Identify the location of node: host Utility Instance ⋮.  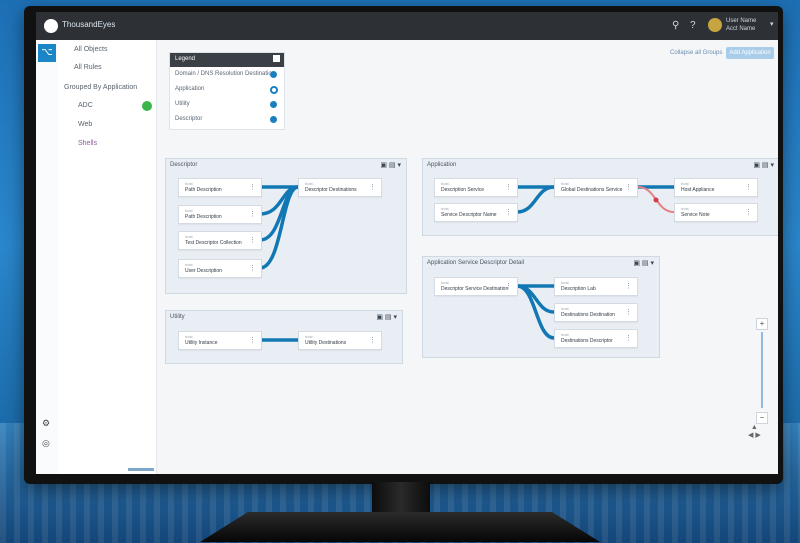
(220, 340).